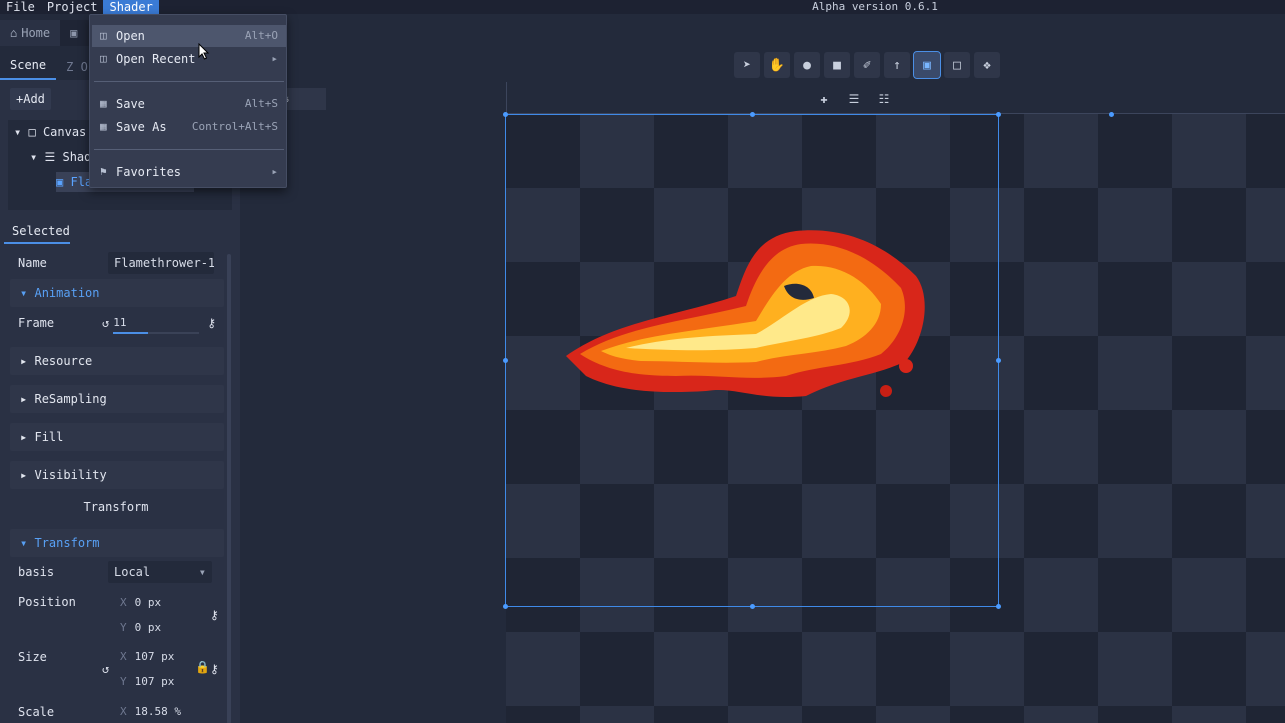 The height and width of the screenshot is (723, 1285). Describe the element at coordinates (1111, 114) in the screenshot. I see `rotate-handle` at that location.